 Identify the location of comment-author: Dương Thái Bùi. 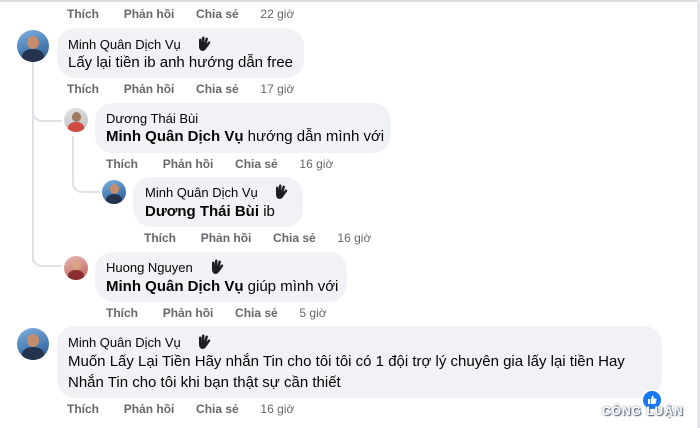
(152, 118).